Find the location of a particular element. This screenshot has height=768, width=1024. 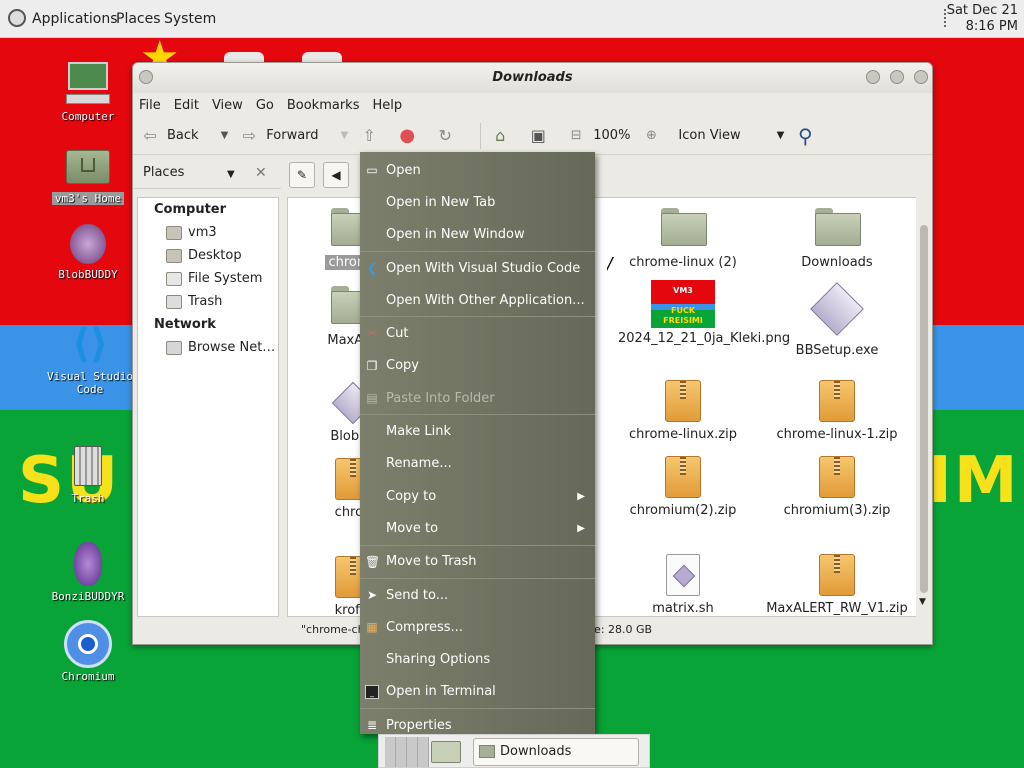

menu-help: Help is located at coordinates (387, 105).